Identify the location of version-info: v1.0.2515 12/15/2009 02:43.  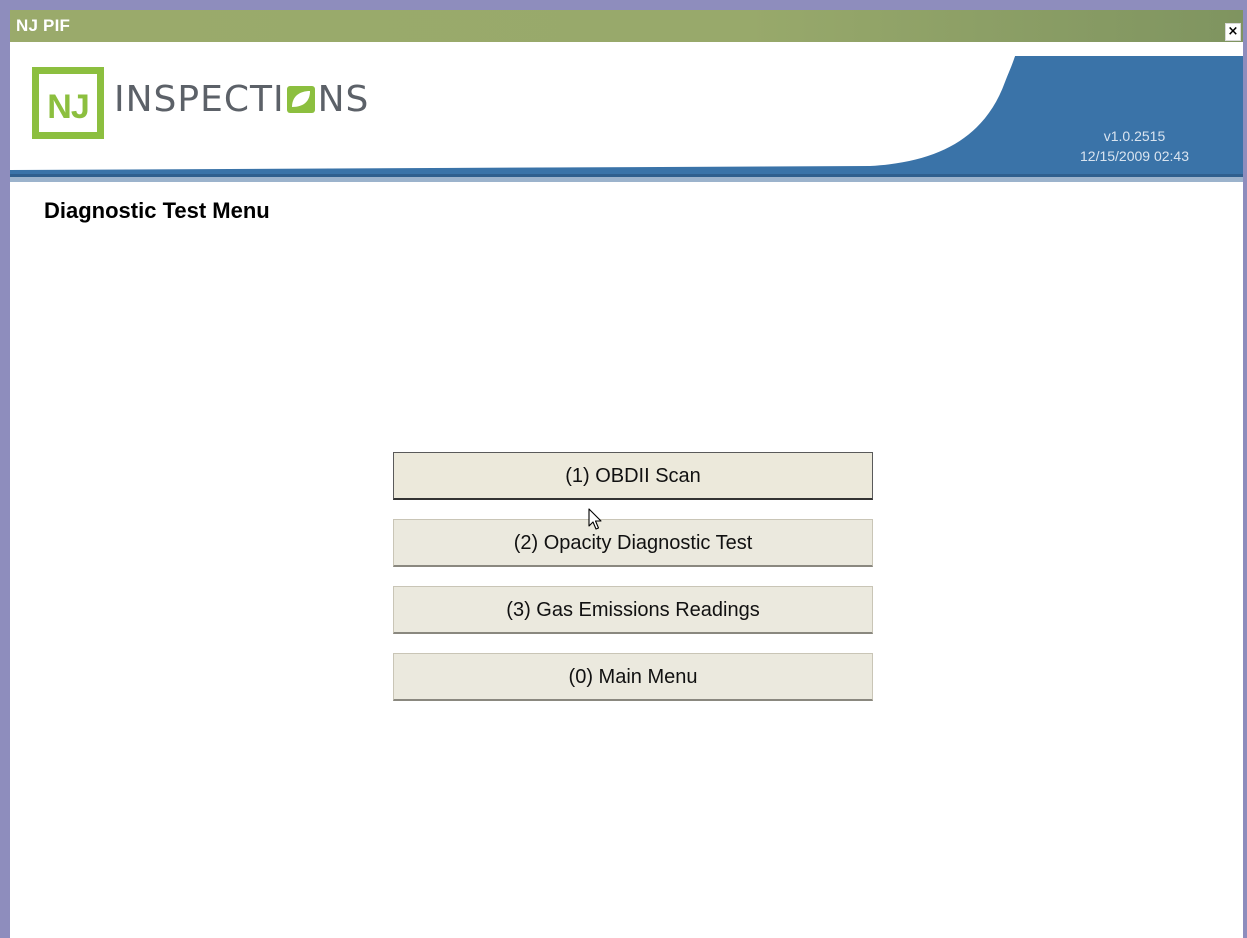
(1134, 146).